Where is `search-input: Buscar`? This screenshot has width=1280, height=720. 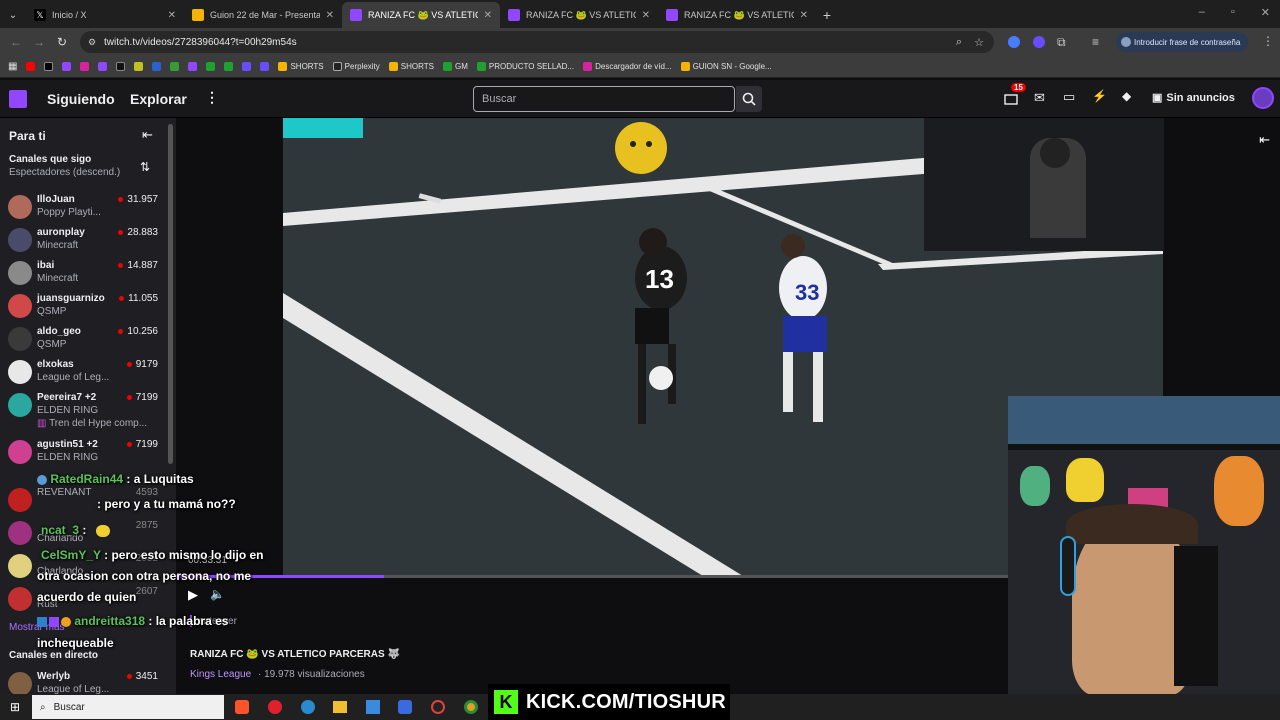
search-input: Buscar is located at coordinates (604, 99).